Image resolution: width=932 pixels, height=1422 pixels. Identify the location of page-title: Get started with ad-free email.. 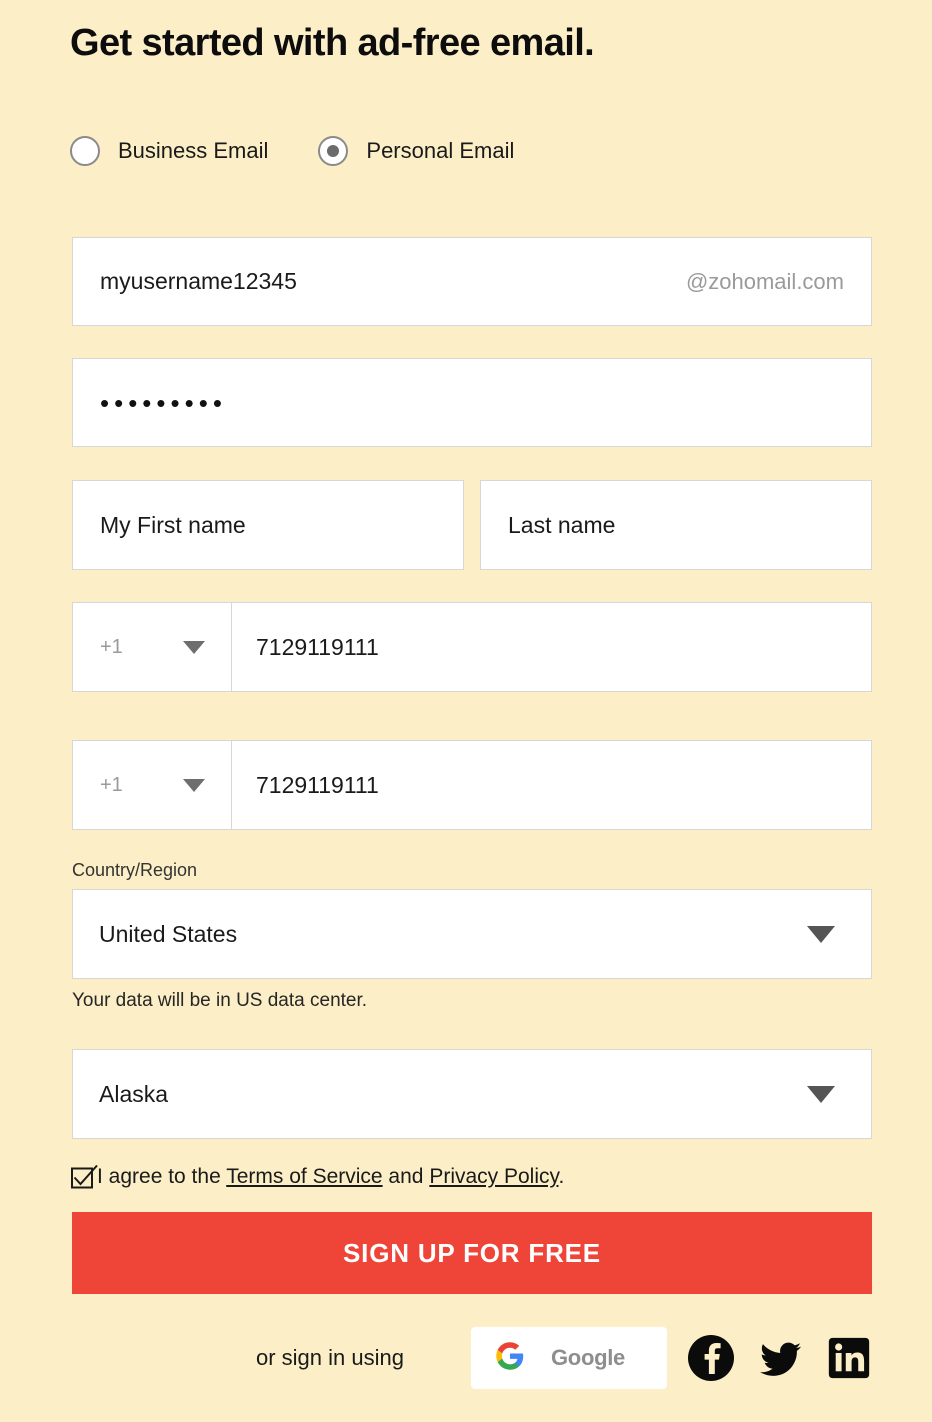
(332, 43).